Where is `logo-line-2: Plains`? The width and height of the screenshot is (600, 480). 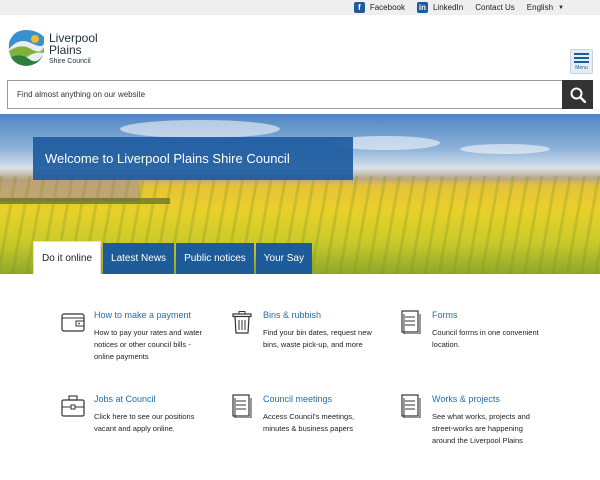 logo-line-2: Plains is located at coordinates (65, 49).